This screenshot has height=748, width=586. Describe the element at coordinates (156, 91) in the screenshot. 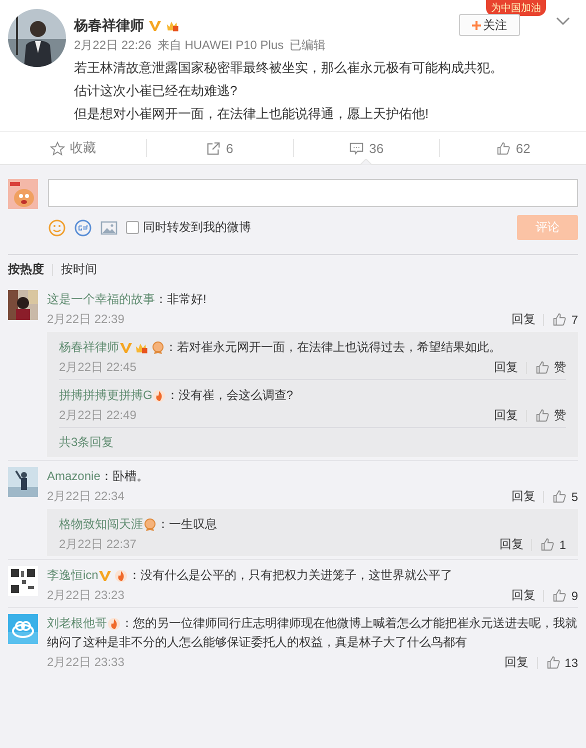

I see `post-text: 估计这次小崔已经在劫难逃?` at that location.